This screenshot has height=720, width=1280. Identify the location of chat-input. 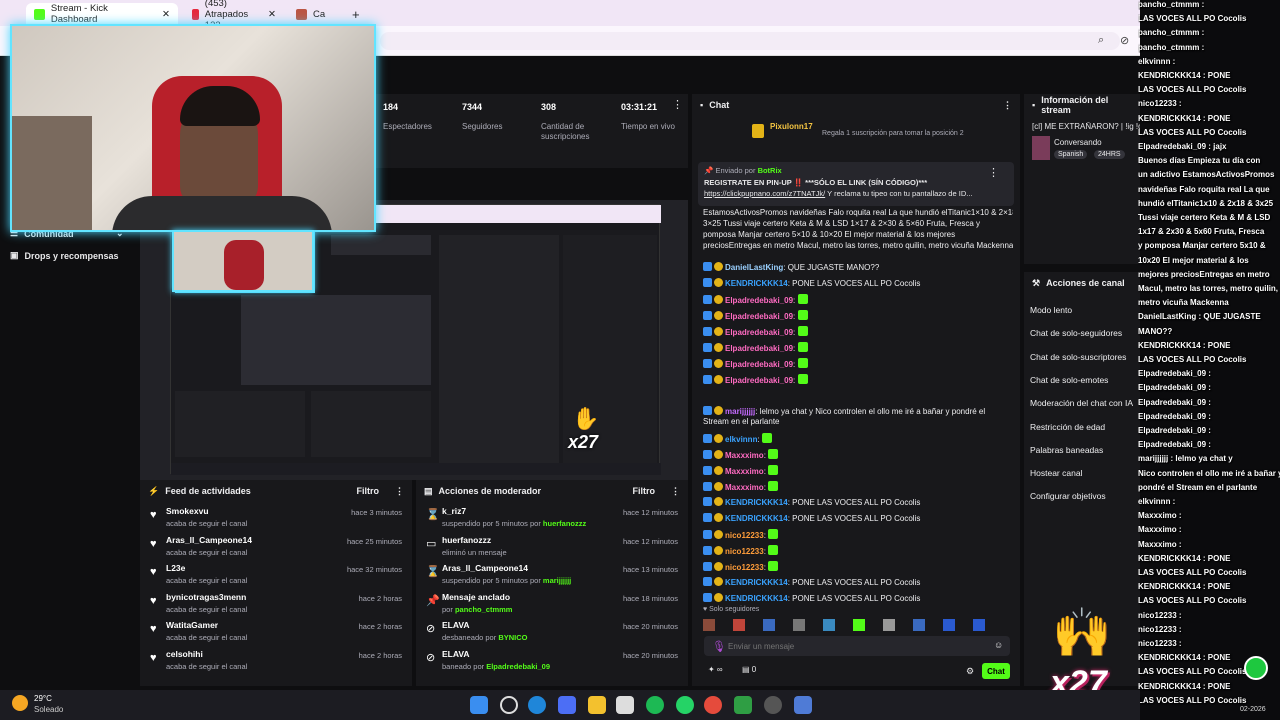
(858, 646).